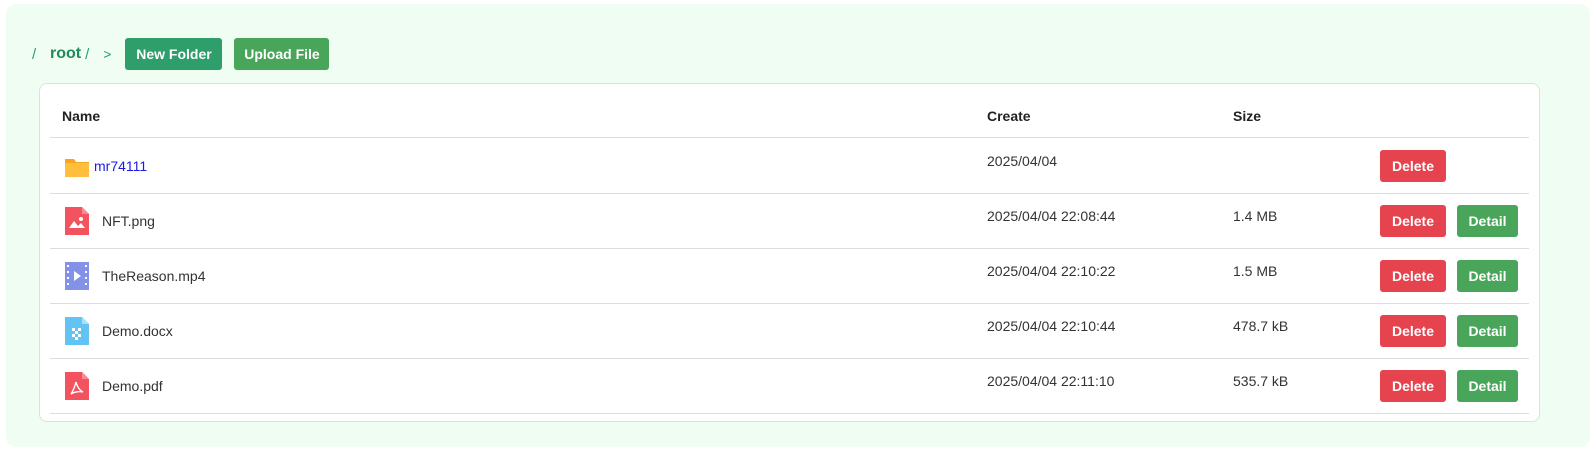 This screenshot has height=451, width=1596. Describe the element at coordinates (107, 54) in the screenshot. I see `breadcrumb-arrow: >` at that location.